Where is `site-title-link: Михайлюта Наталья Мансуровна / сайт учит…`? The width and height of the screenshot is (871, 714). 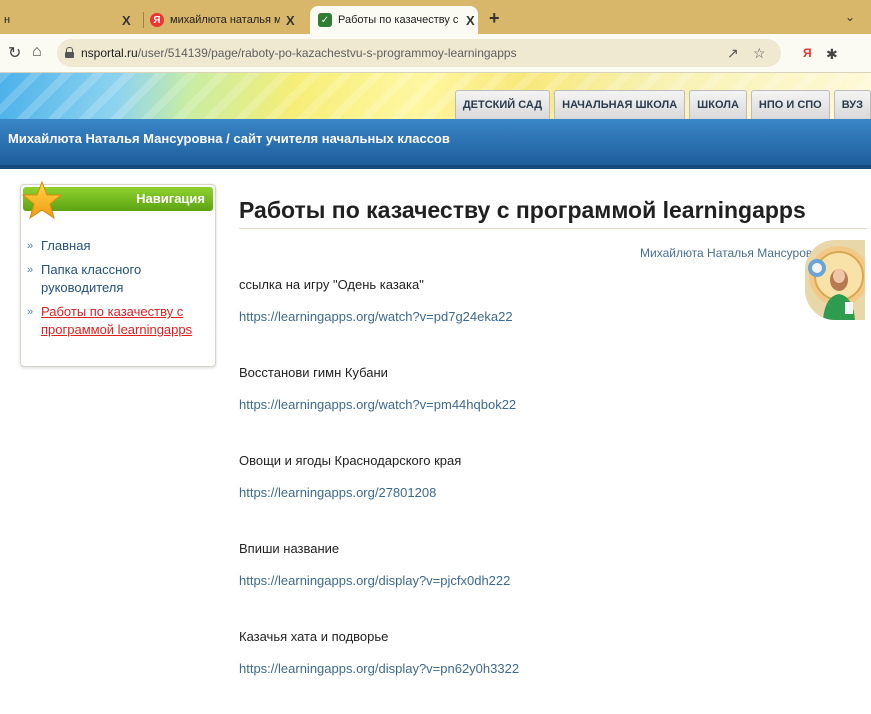
site-title-link: Михайлюта Наталья Мансуровна / сайт учит… is located at coordinates (229, 138).